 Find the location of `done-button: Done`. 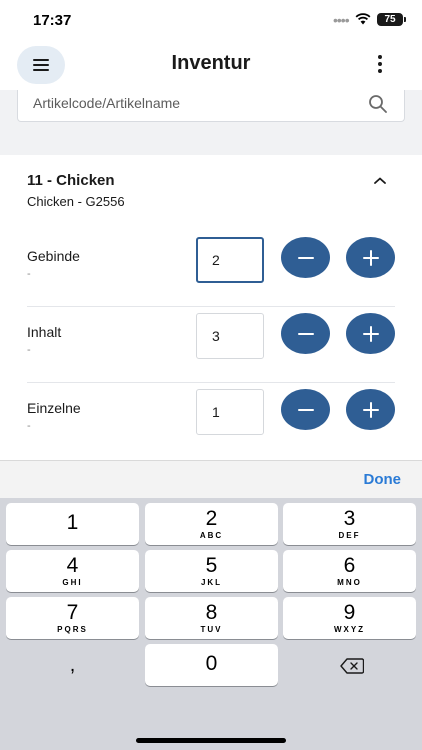

done-button: Done is located at coordinates (383, 479).